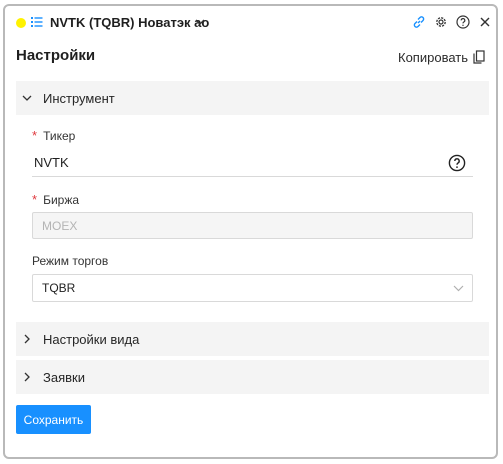 The height and width of the screenshot is (464, 503). Describe the element at coordinates (250, 22) in the screenshot. I see `widget-titlebar: NVTK (TQBR) Новатэк ао` at that location.